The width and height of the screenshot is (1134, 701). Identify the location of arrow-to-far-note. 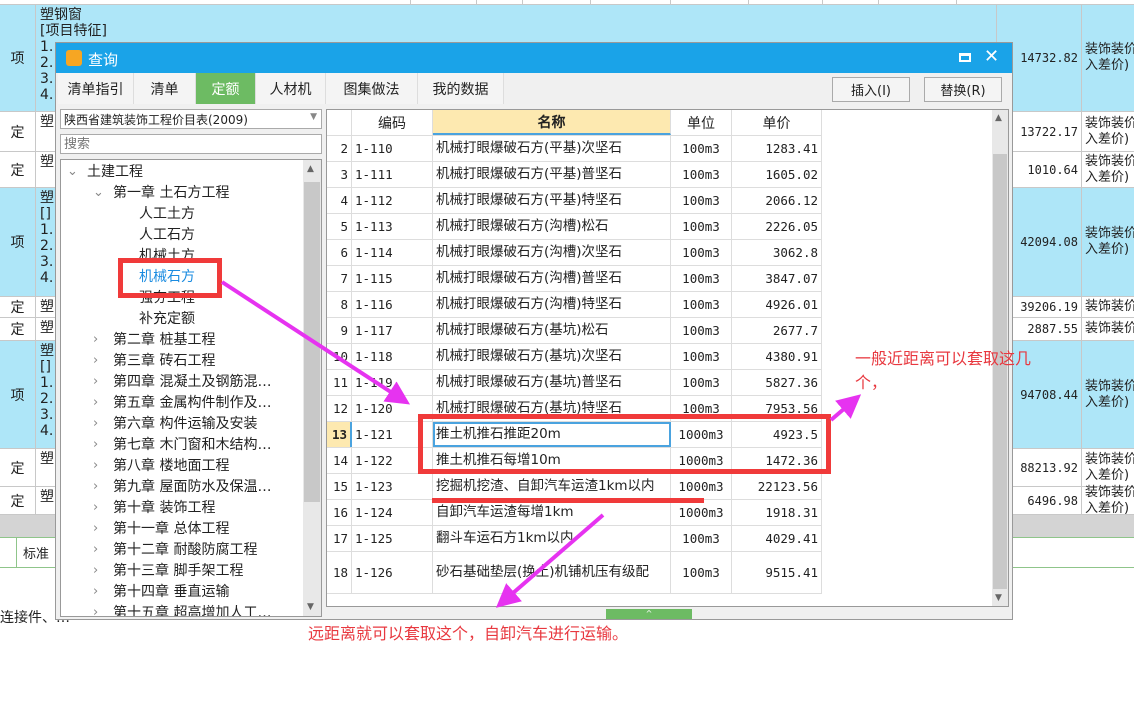
(550, 560).